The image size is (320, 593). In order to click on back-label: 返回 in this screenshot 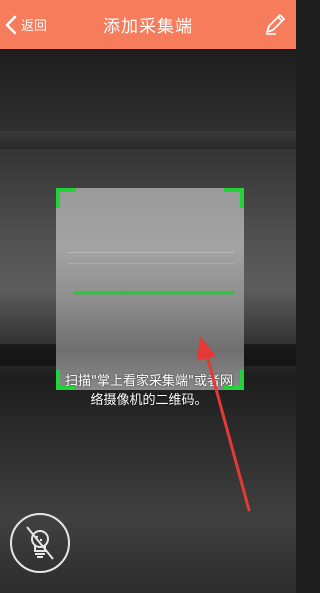, I will do `click(34, 26)`.